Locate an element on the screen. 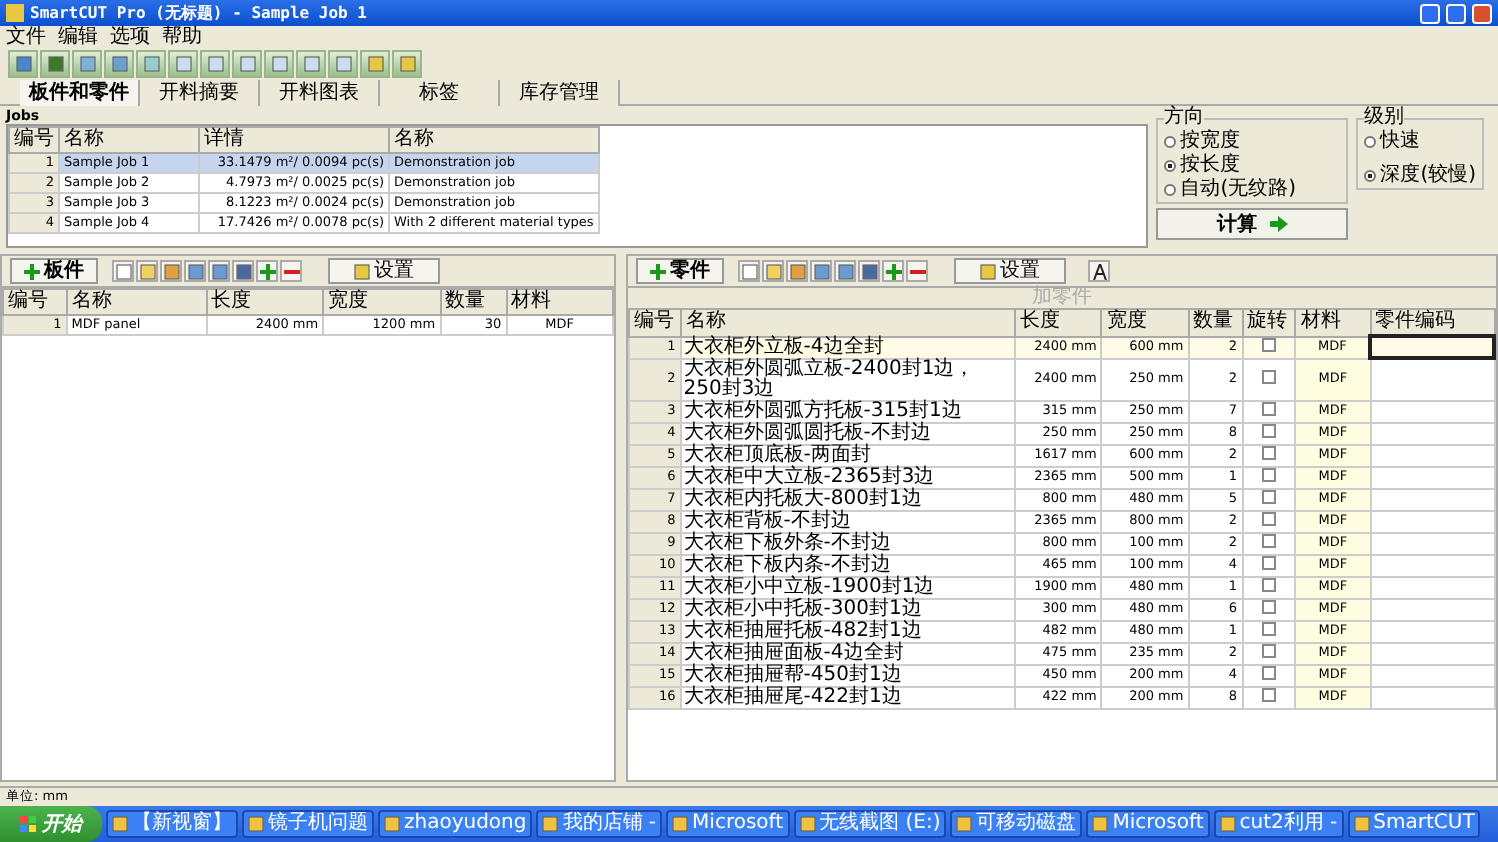 The image size is (1498, 842). font-icon is located at coordinates (1099, 271).